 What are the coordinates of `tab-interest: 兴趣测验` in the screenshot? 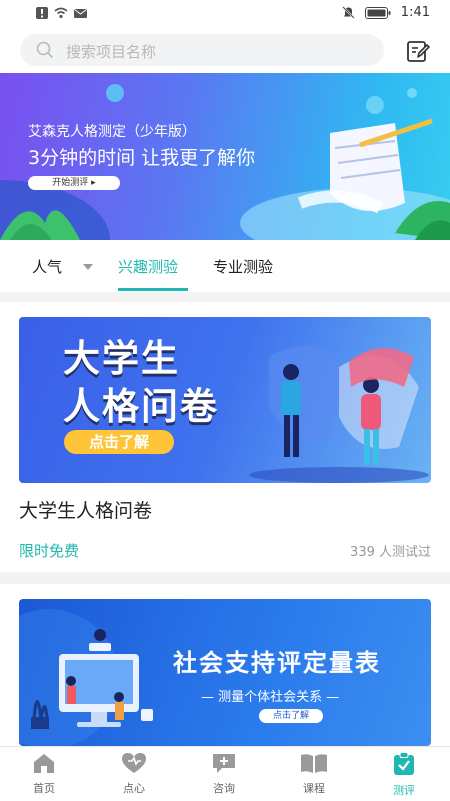 It's located at (148, 266).